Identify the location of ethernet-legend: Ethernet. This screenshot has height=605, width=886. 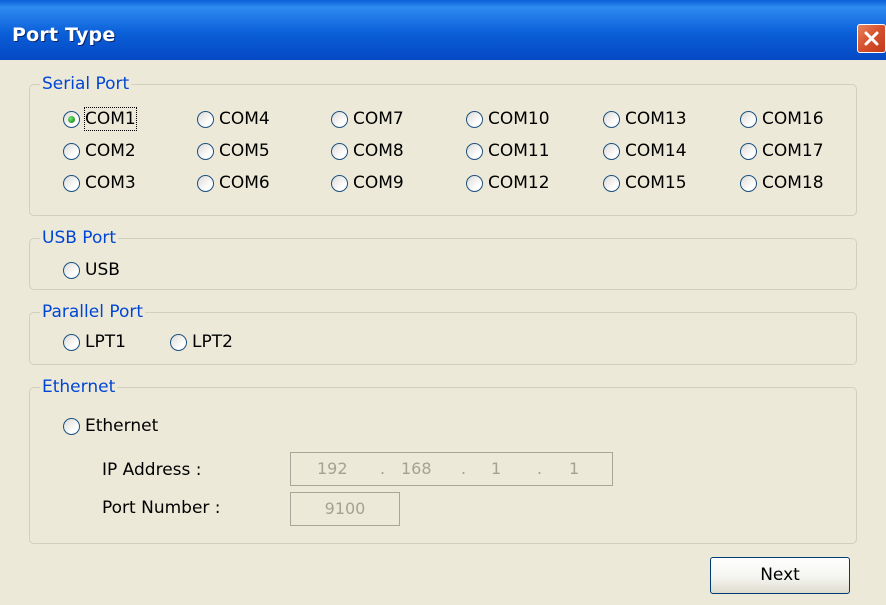
(79, 387).